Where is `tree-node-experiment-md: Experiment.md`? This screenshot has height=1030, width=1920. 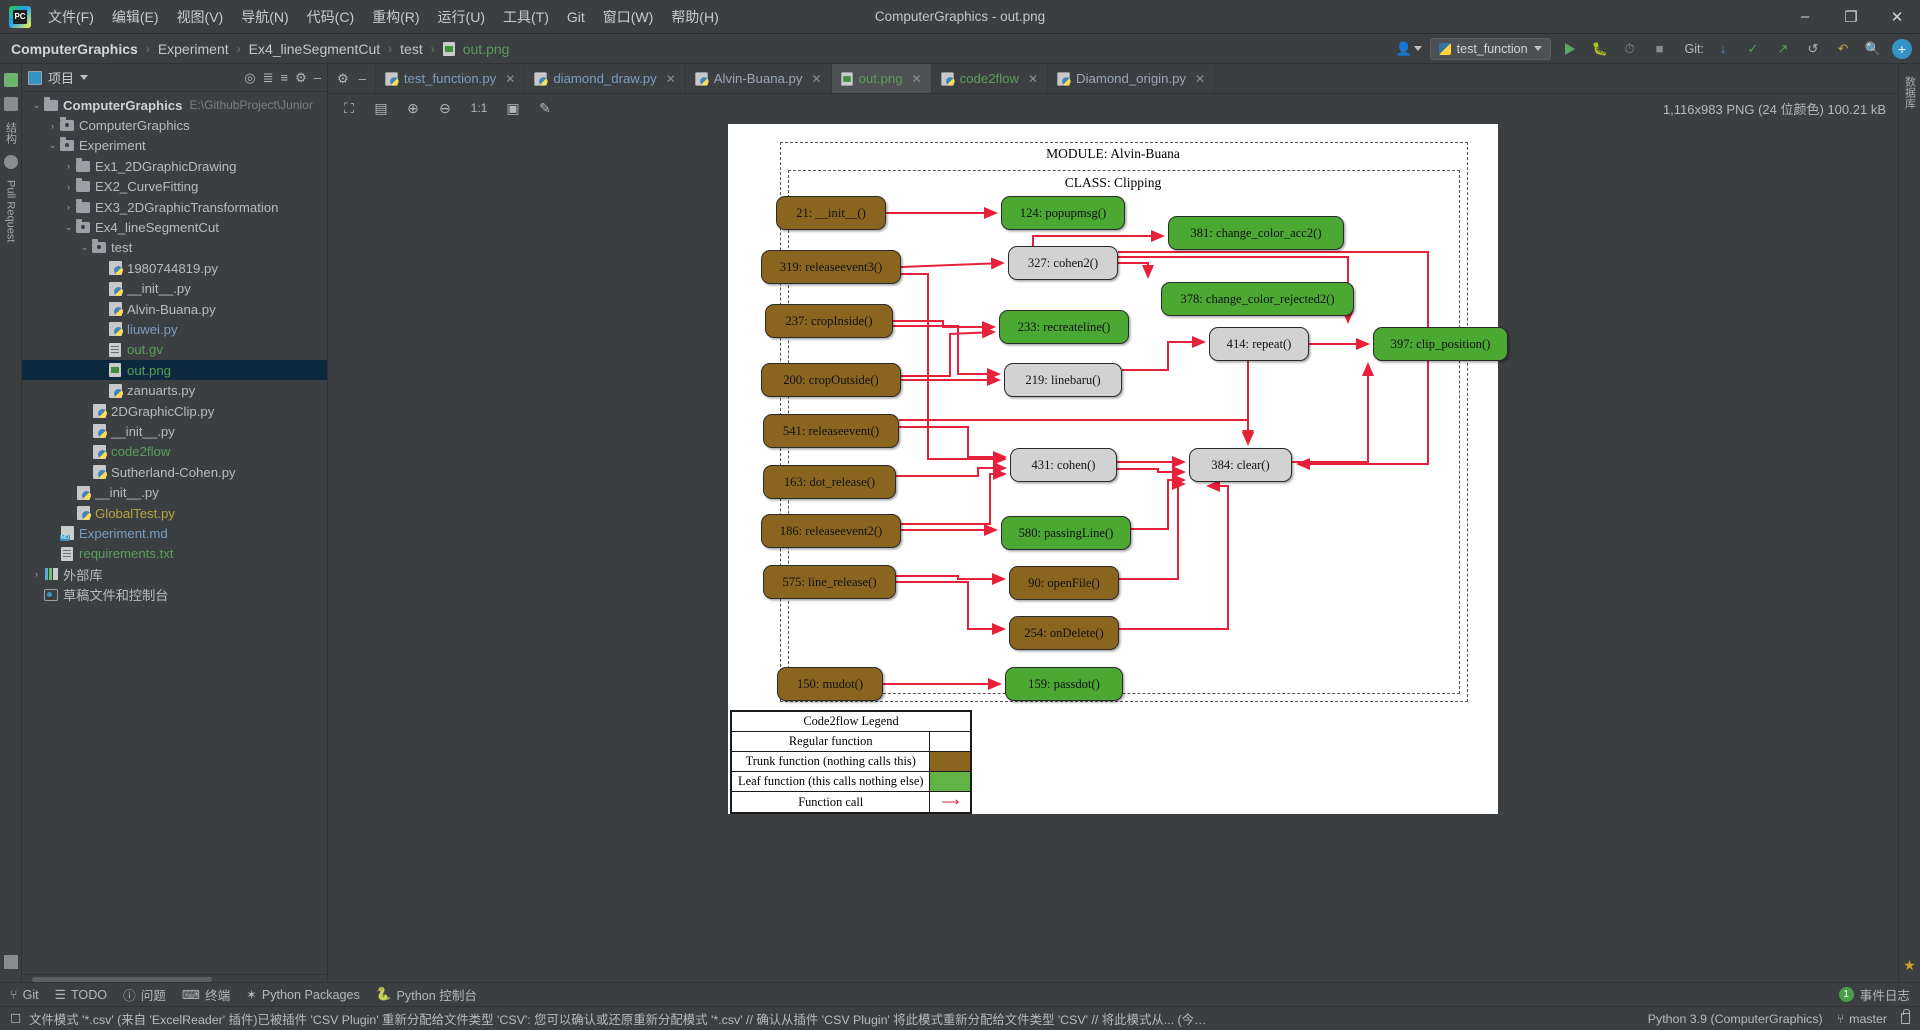
tree-node-experiment-md: Experiment.md is located at coordinates (174, 533).